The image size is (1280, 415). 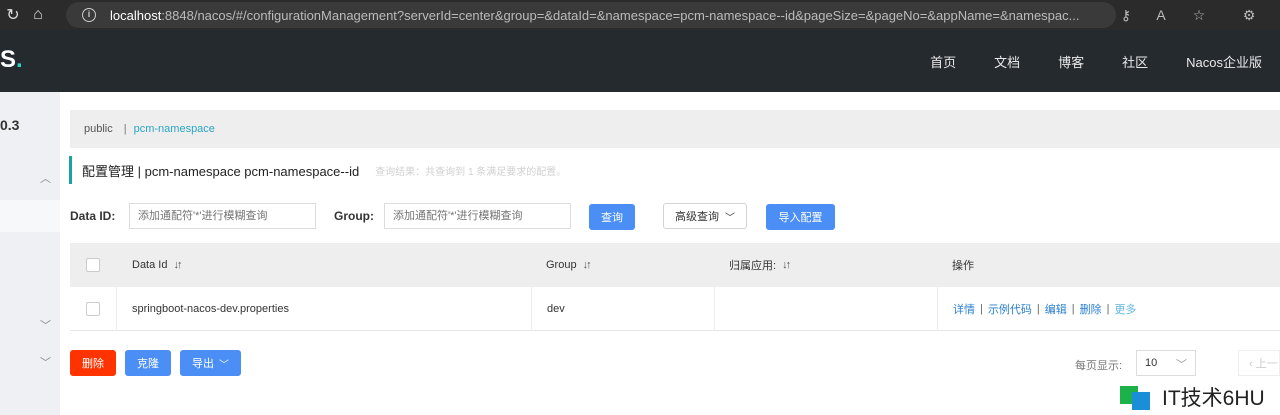 I want to click on info-icon: i, so click(x=89, y=15).